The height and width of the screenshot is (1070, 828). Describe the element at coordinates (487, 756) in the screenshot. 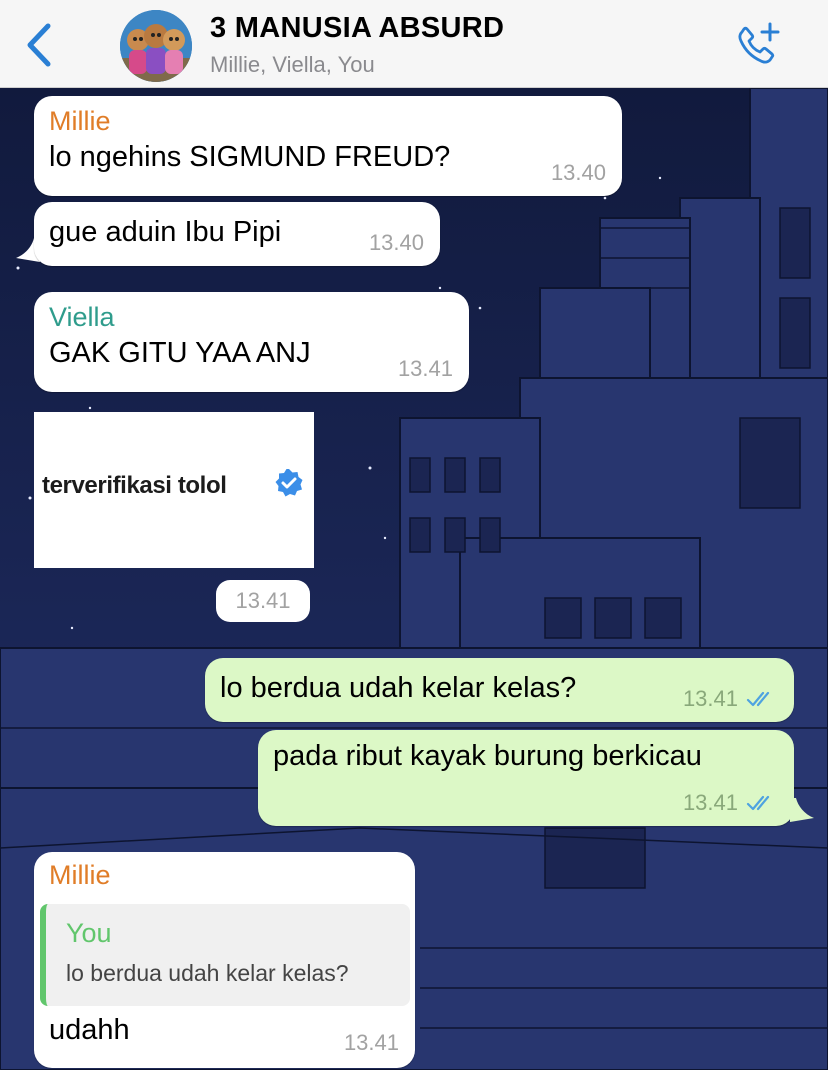

I see `message-text: pada ribut kayak burung berkicau` at that location.